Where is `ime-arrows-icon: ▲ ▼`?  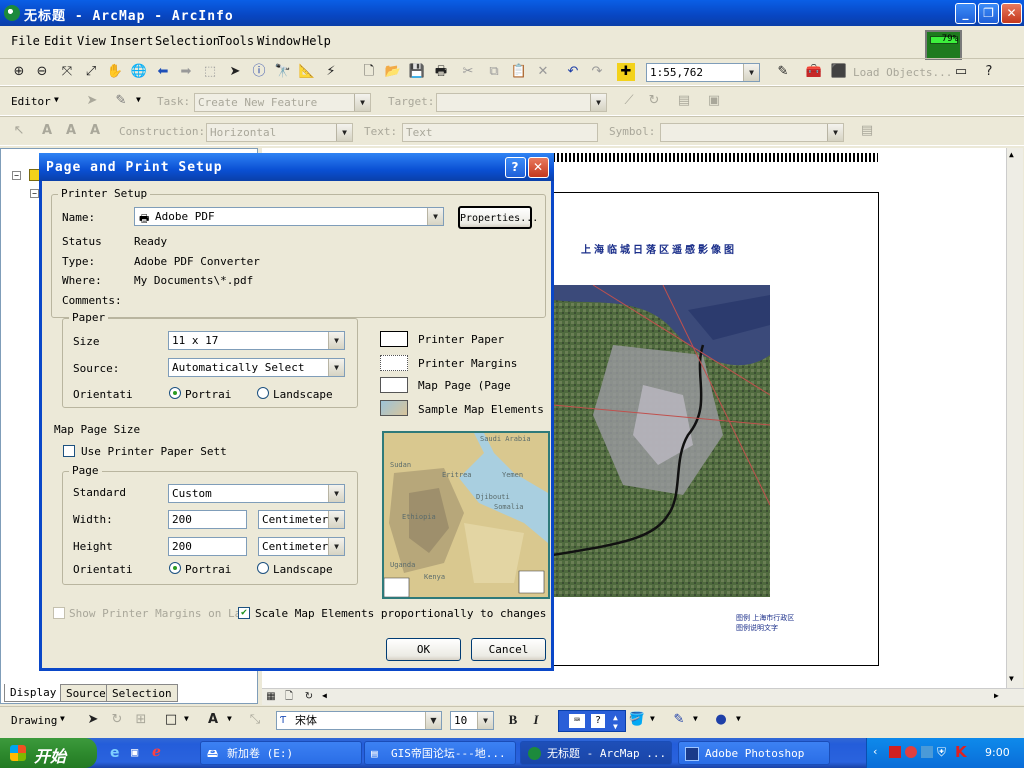 ime-arrows-icon: ▲ ▼ is located at coordinates (615, 722).